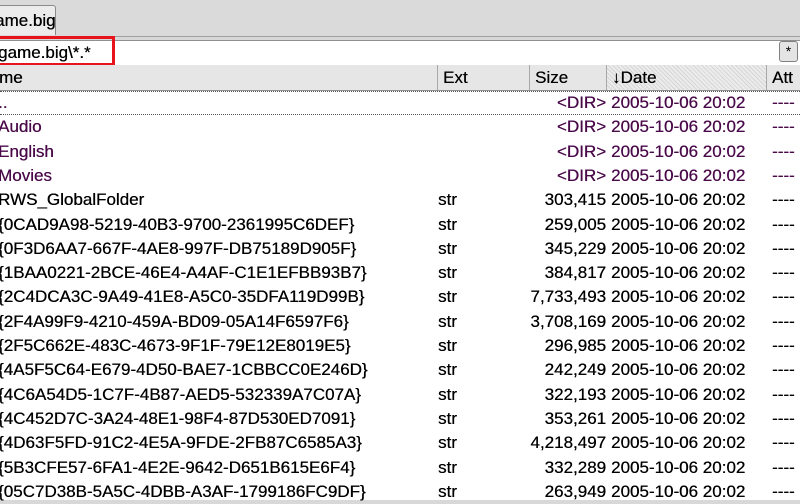 This screenshot has width=800, height=504. Describe the element at coordinates (400, 176) in the screenshot. I see `folder-row: Movies <DIR> 2005-10-06 20:02 ----` at that location.